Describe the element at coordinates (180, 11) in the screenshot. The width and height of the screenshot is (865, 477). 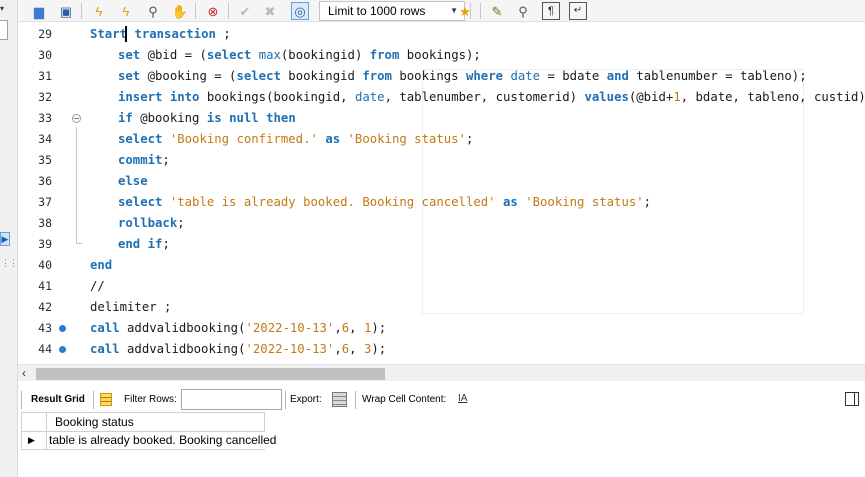
I see `stop-icon: ✋` at that location.